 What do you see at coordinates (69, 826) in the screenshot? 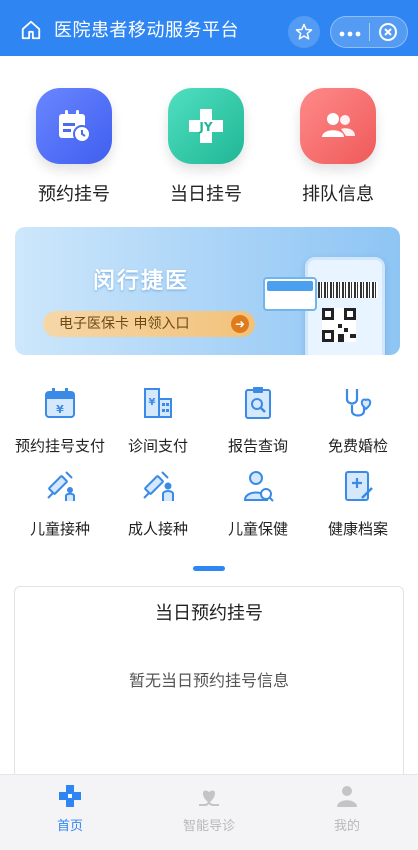
I see `tab-label: 首页` at bounding box center [69, 826].